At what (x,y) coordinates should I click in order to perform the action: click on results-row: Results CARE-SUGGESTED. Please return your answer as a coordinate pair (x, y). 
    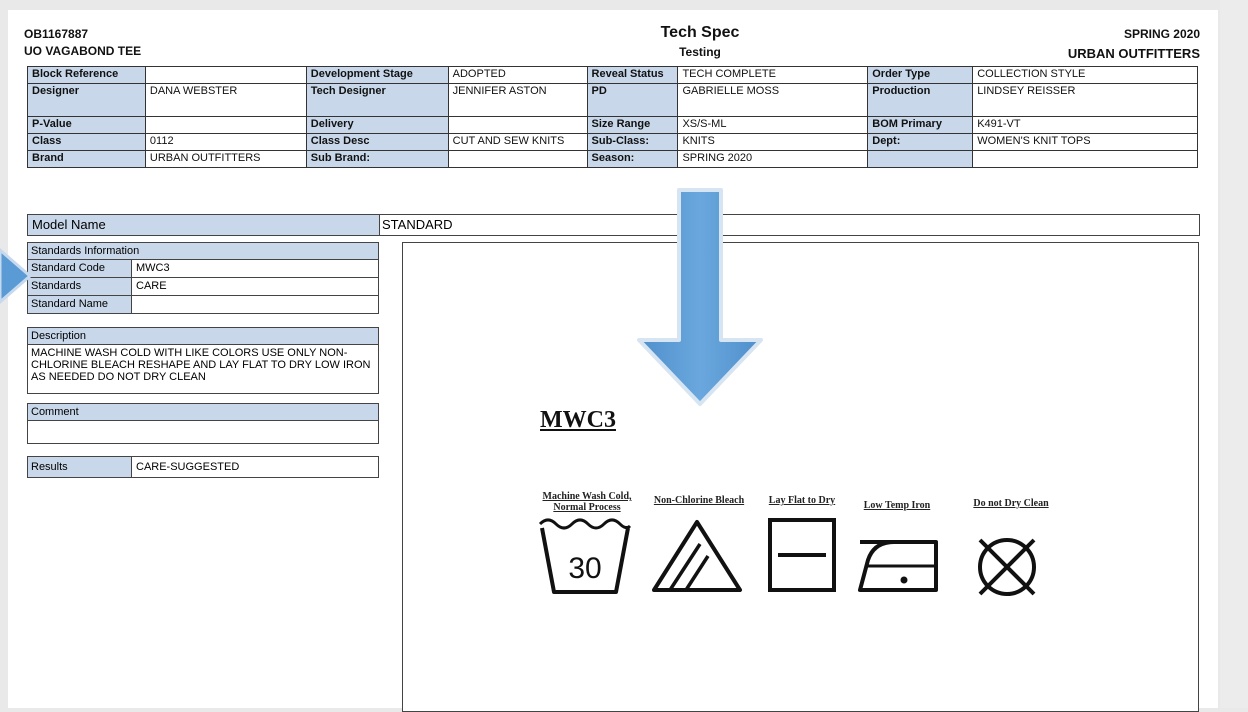
    Looking at the image, I should click on (203, 467).